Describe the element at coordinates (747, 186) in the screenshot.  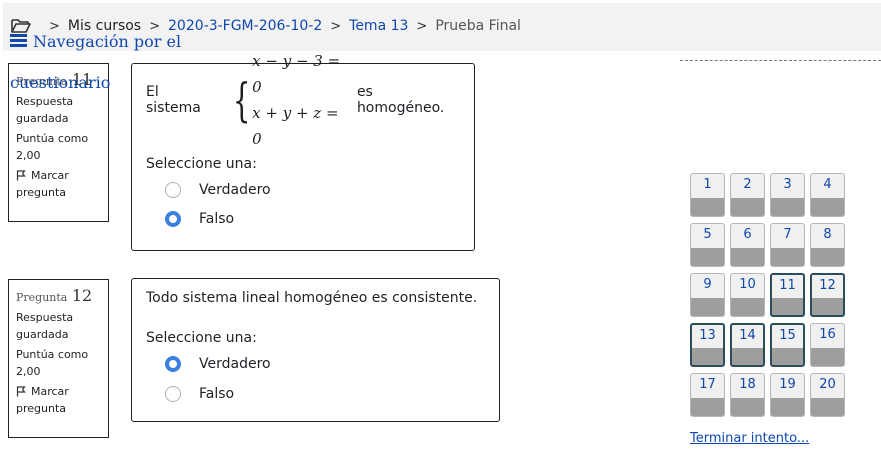
I see `quiz-nav-button-label: 2` at that location.